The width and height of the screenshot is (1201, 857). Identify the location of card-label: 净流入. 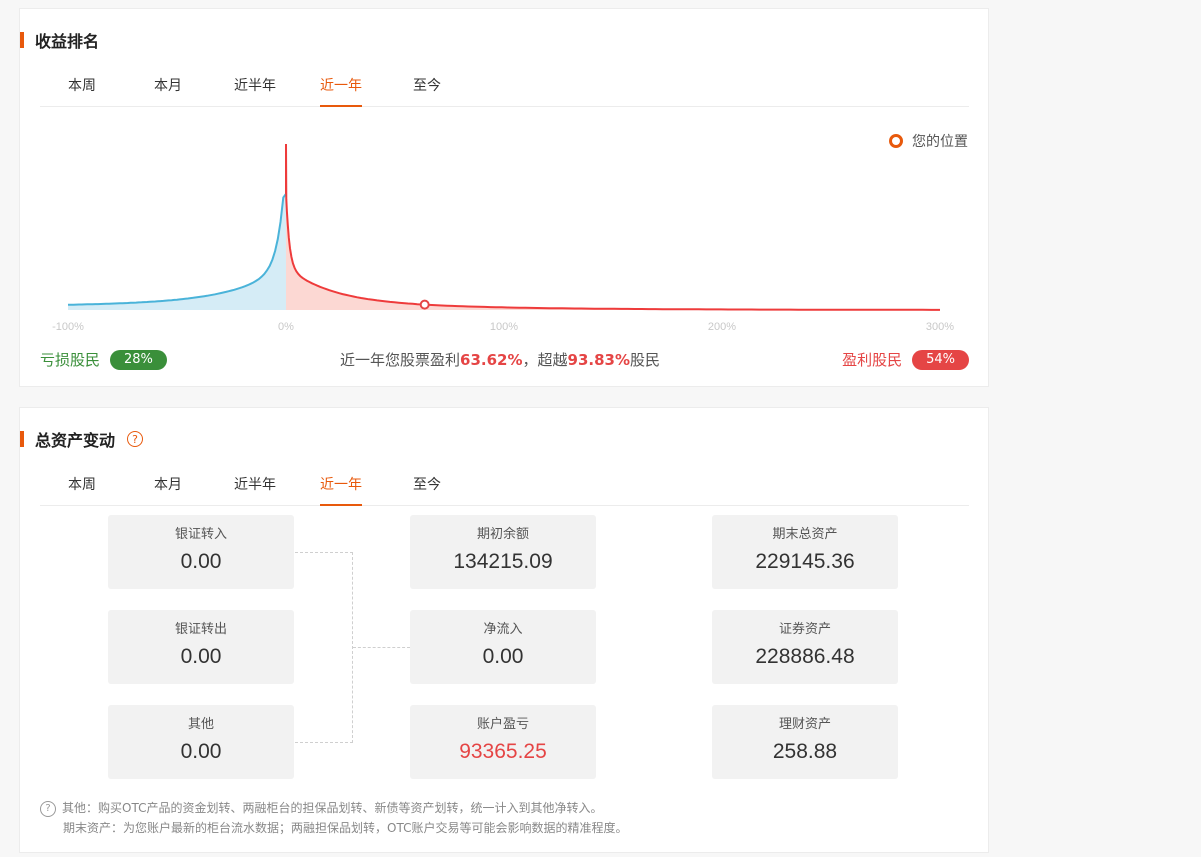
(503, 629).